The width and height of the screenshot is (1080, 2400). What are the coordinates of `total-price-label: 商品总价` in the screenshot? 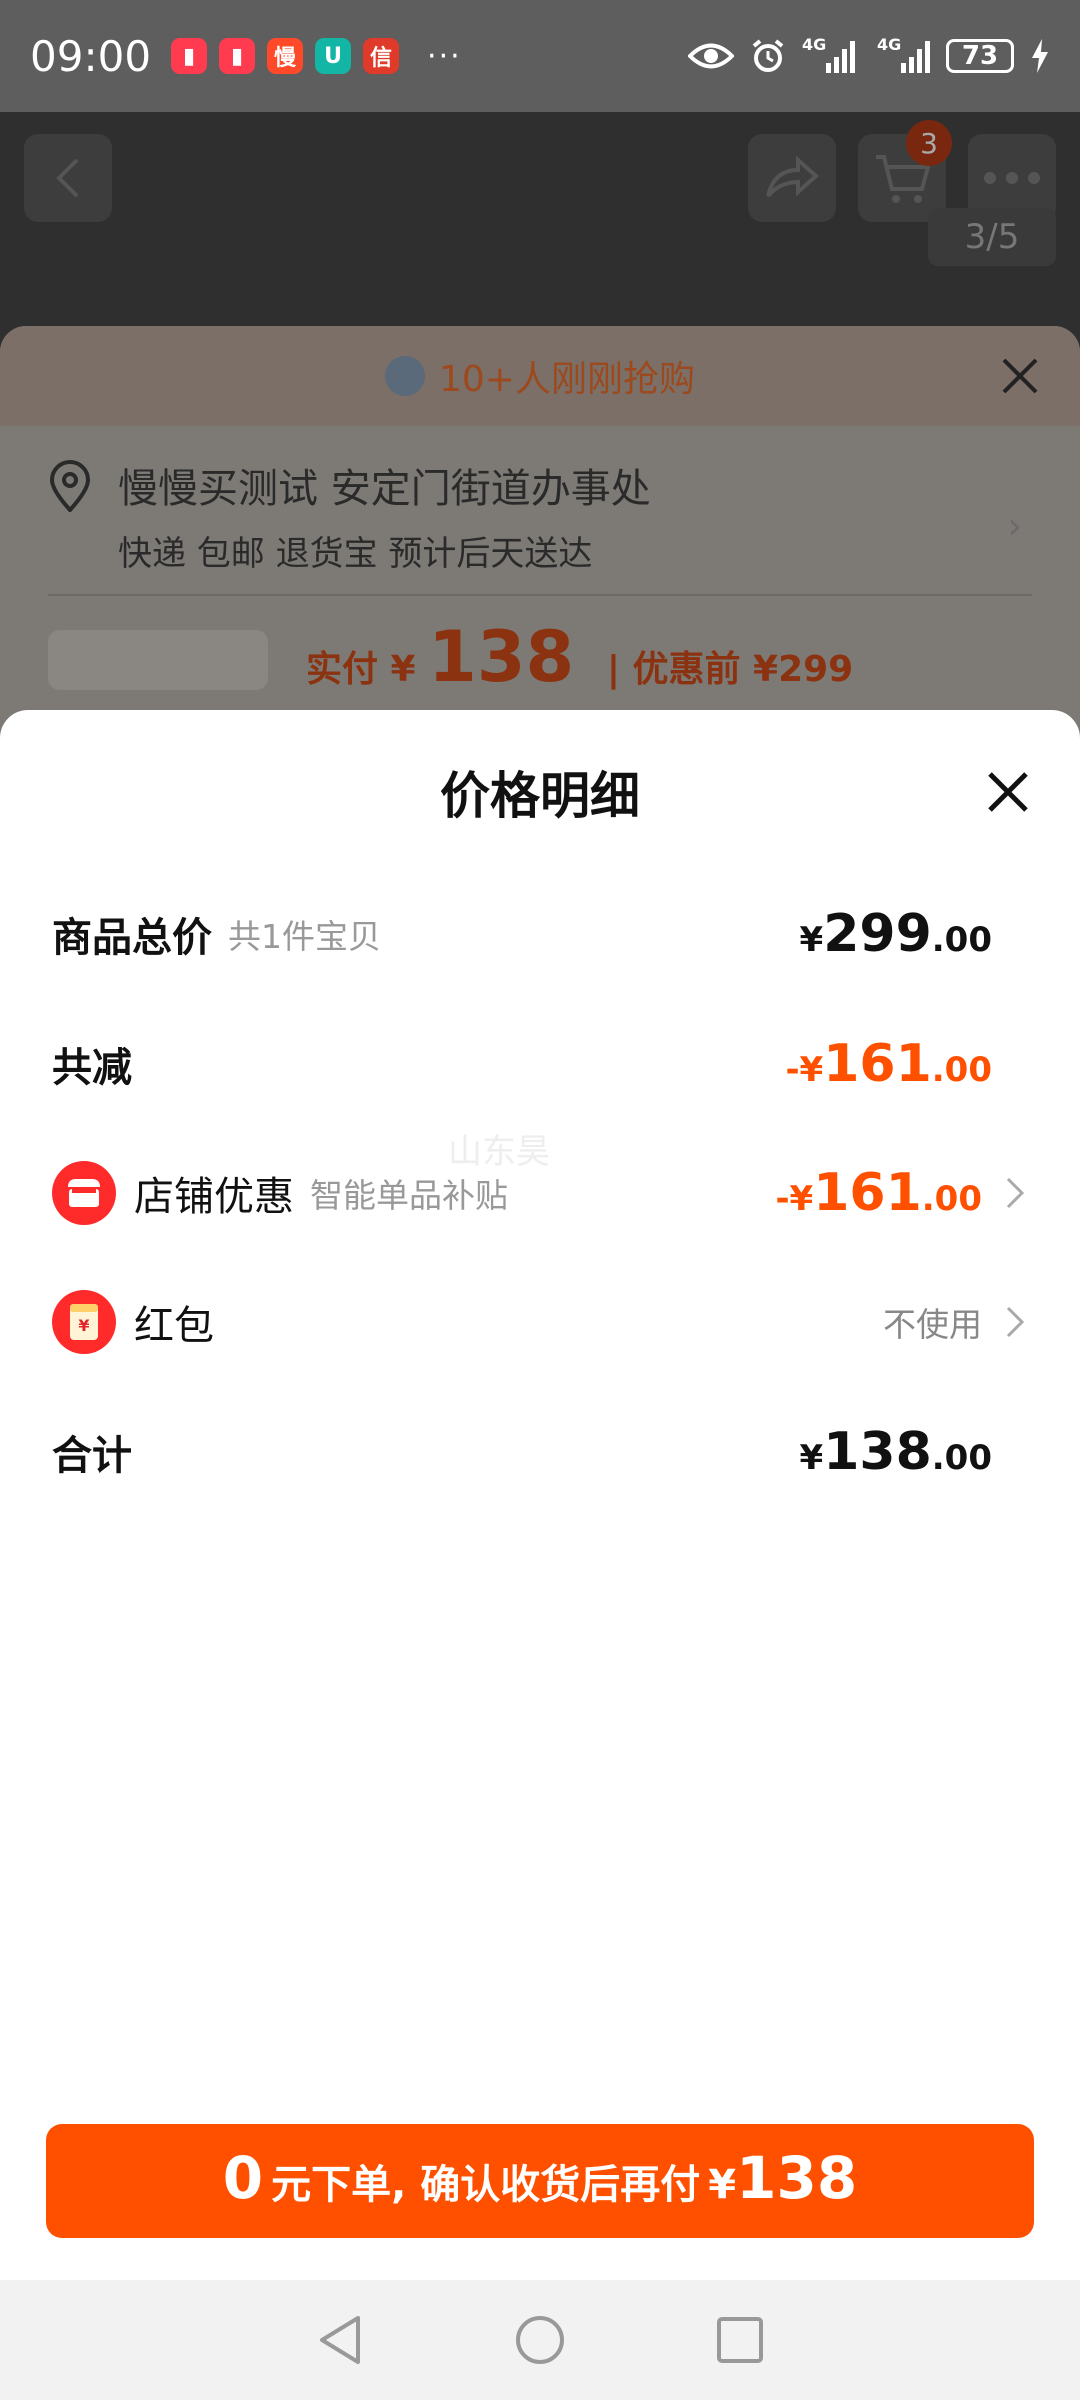 It's located at (132, 938).